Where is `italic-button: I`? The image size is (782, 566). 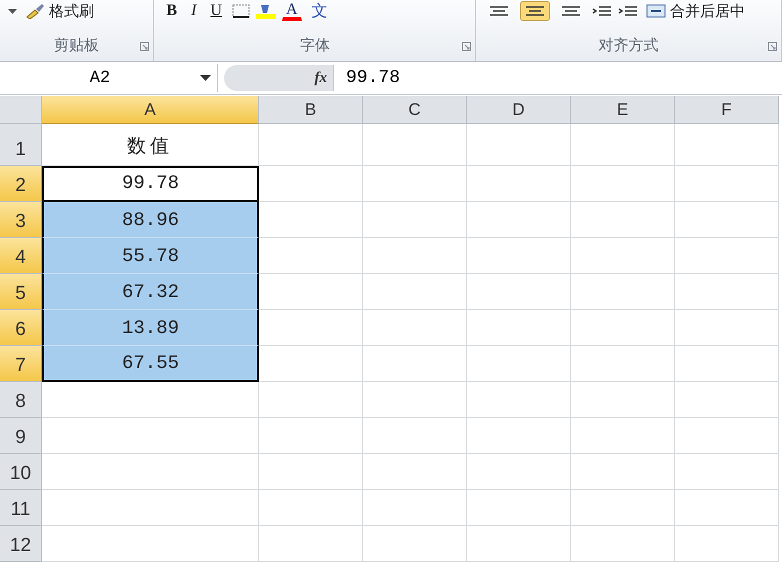
italic-button: I is located at coordinates (193, 11).